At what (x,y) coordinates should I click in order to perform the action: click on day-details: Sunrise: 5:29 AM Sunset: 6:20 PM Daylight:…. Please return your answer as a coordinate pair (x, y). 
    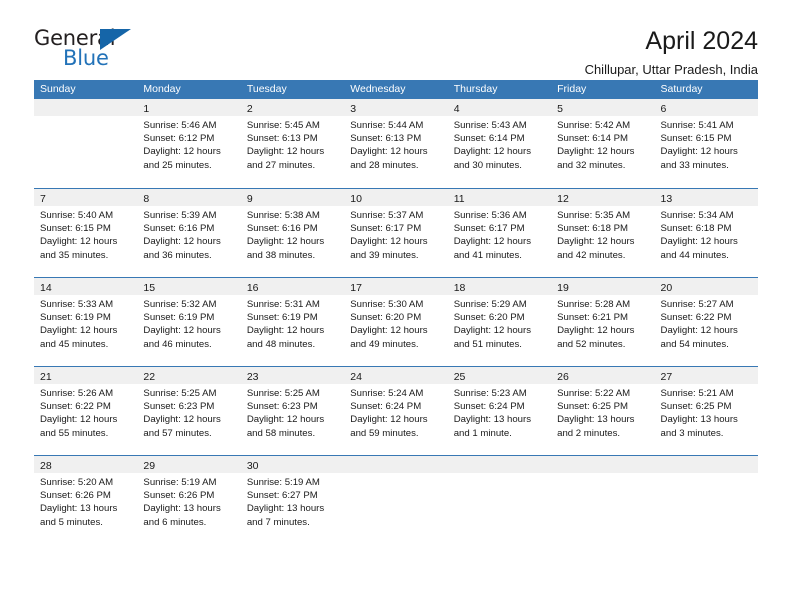
    Looking at the image, I should click on (499, 323).